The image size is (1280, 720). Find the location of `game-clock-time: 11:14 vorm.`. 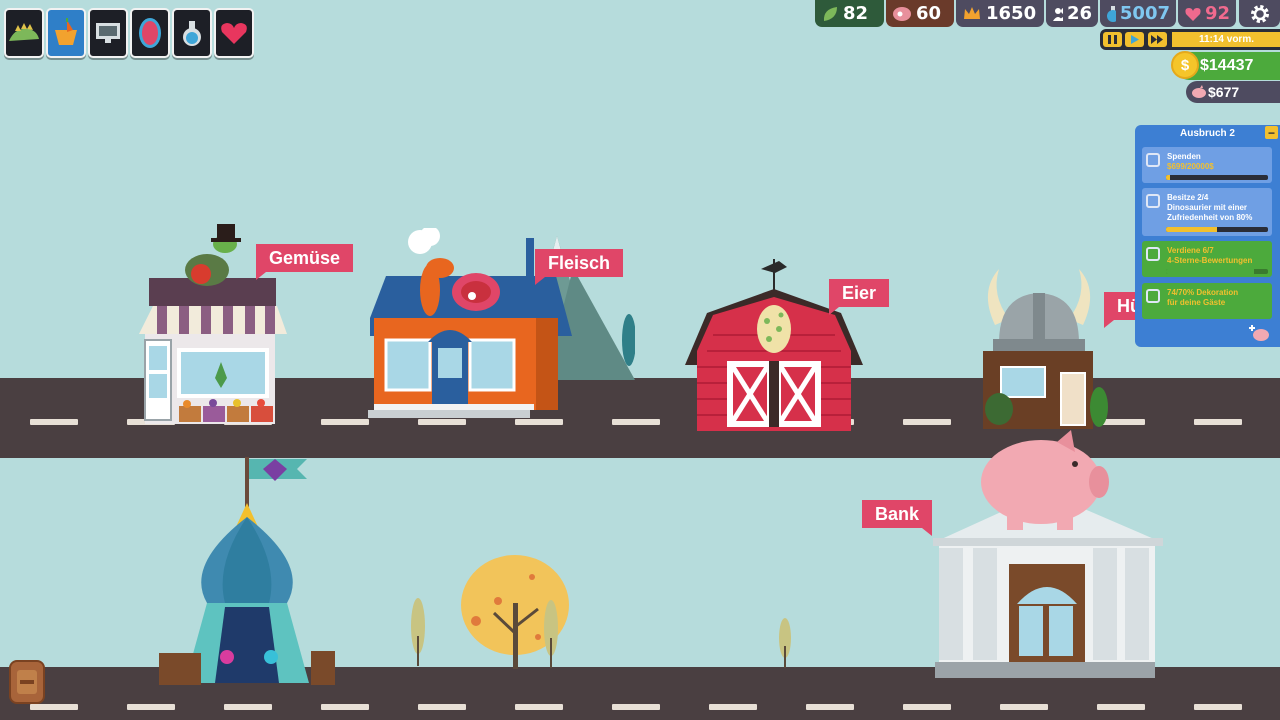

game-clock-time: 11:14 vorm. is located at coordinates (1226, 39).